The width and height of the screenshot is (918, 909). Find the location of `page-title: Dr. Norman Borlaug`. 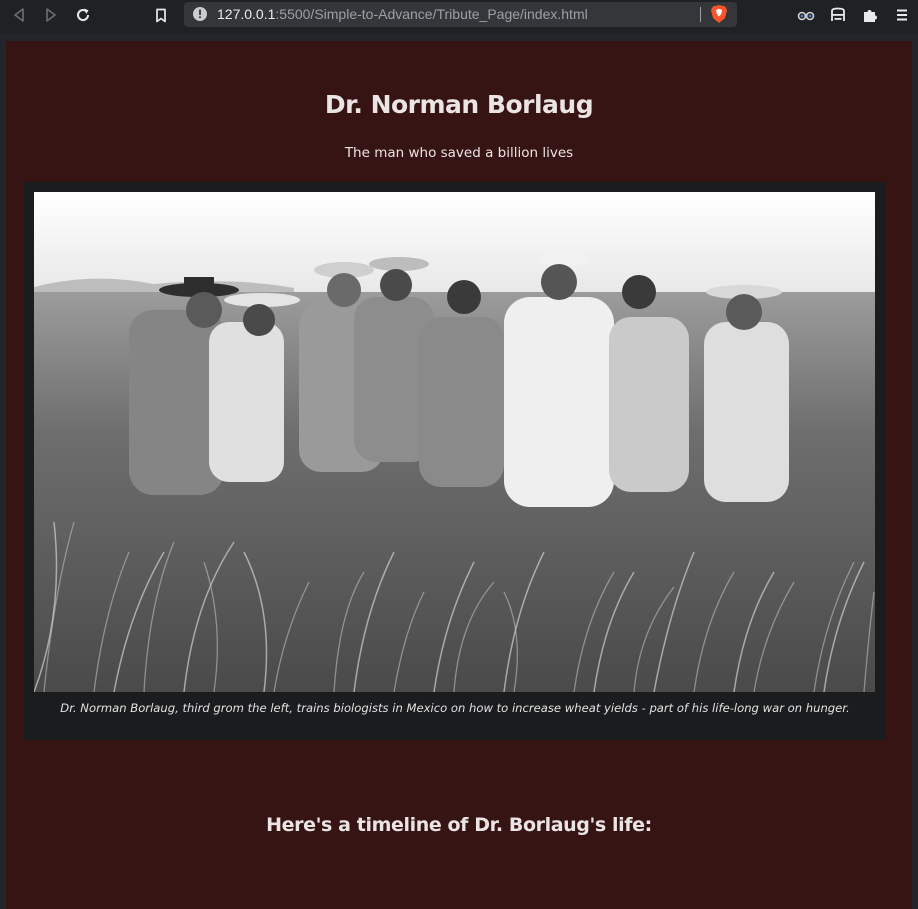

page-title: Dr. Norman Borlaug is located at coordinates (459, 104).